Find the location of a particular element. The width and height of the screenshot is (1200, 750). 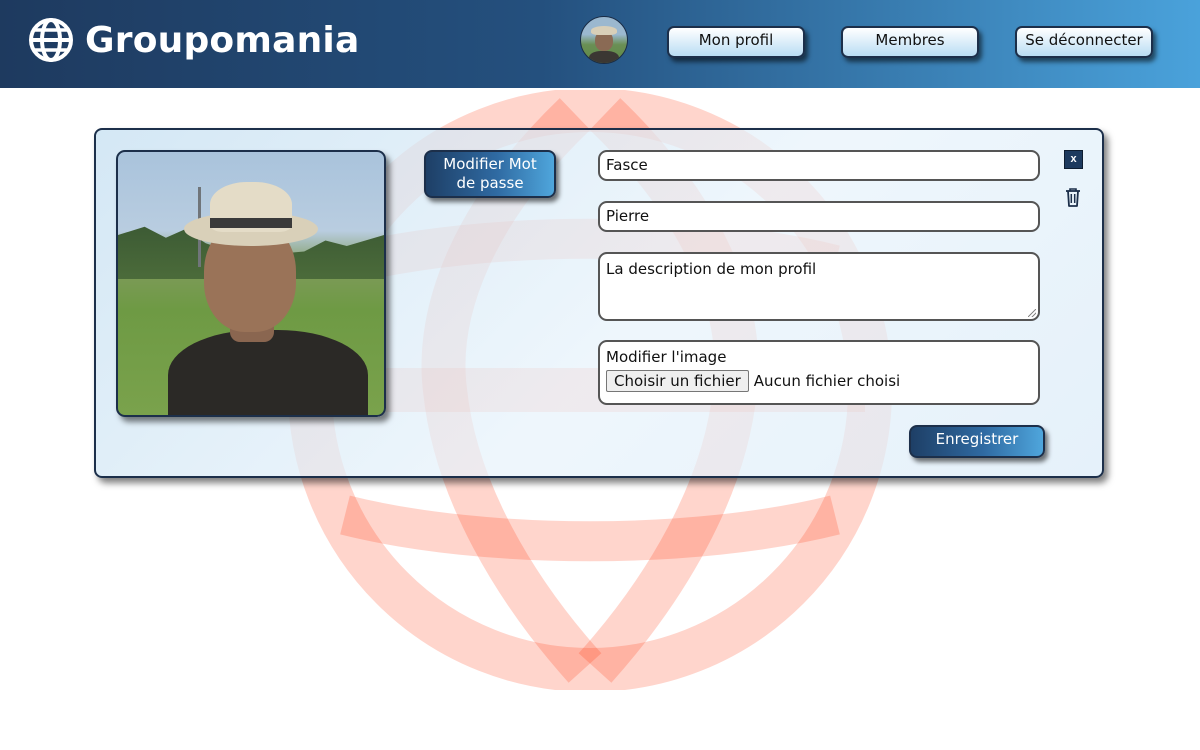

file-status-text: Aucun fichier choisi is located at coordinates (827, 381).